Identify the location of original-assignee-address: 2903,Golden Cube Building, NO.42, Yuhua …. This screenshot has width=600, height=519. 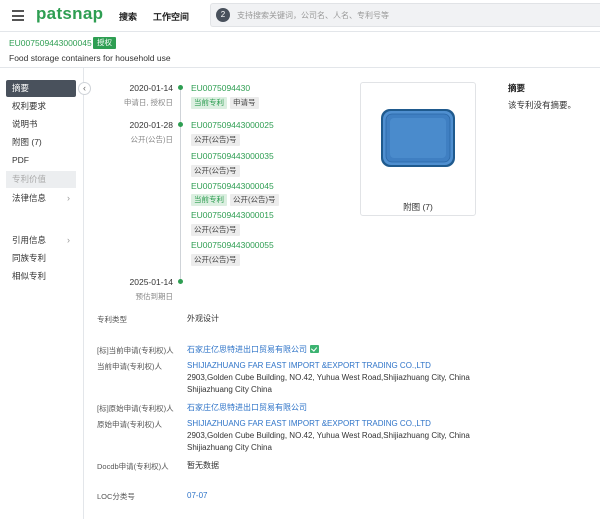
(328, 435).